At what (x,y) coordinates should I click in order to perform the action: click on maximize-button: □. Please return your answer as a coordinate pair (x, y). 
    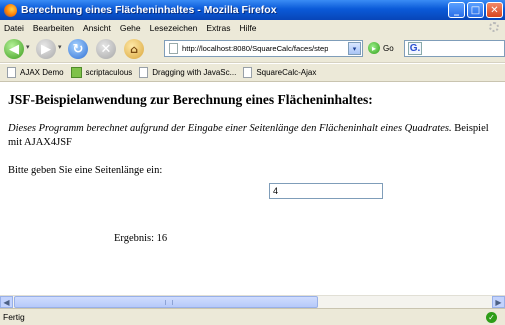
    Looking at the image, I should click on (475, 10).